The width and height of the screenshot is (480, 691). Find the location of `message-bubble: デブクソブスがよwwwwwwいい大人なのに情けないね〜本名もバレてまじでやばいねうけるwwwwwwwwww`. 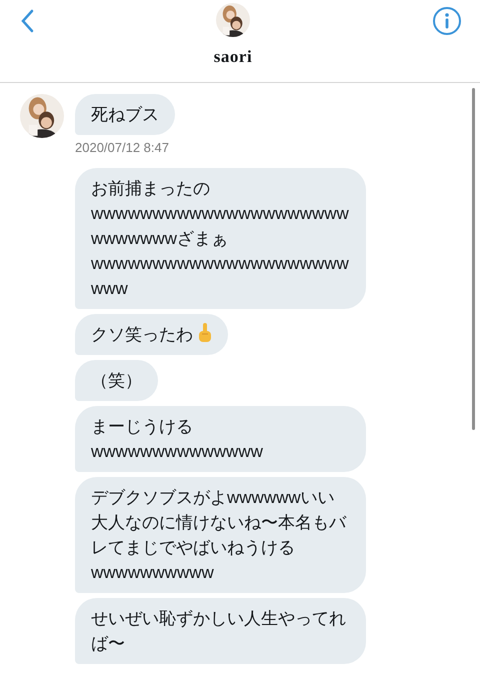

message-bubble: デブクソブスがよwwwwwwいい大人なのに情けないね〜本名もバレてまじでやばいねうけるwwwwwwwwww is located at coordinates (220, 535).